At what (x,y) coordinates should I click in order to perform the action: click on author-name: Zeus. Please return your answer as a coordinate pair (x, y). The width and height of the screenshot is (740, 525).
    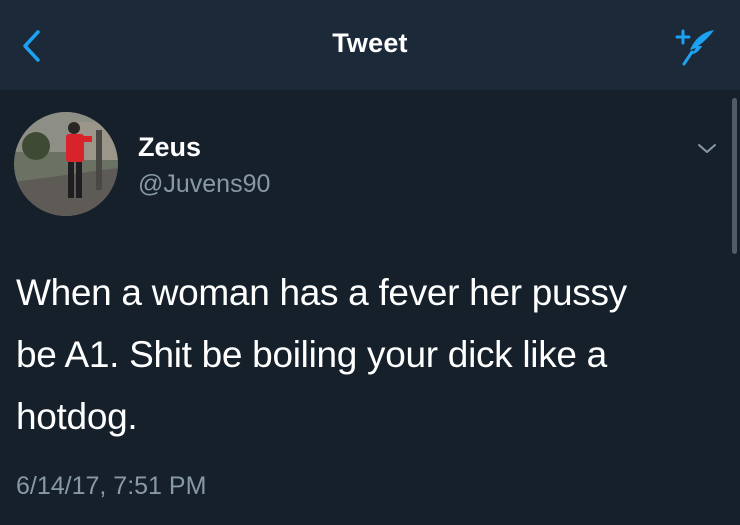
    Looking at the image, I should click on (169, 147).